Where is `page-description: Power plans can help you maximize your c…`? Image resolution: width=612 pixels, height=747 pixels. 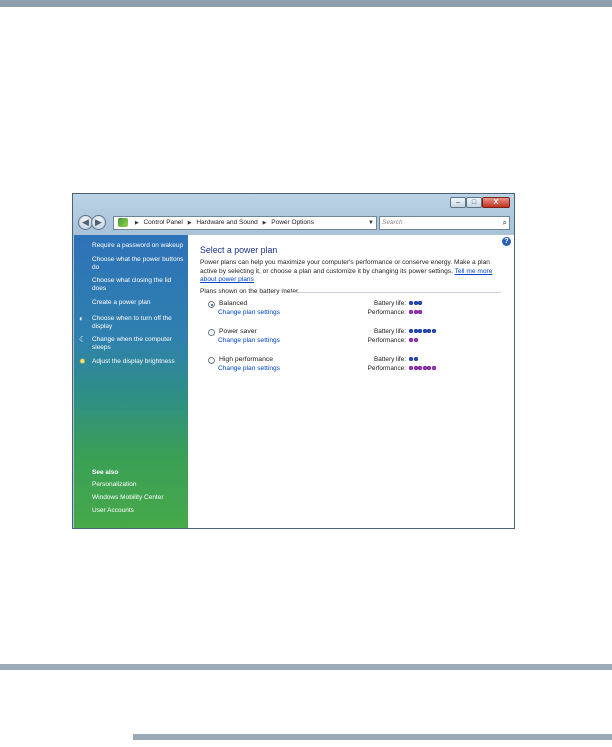 page-description: Power plans can help you maximize your c… is located at coordinates (350, 272).